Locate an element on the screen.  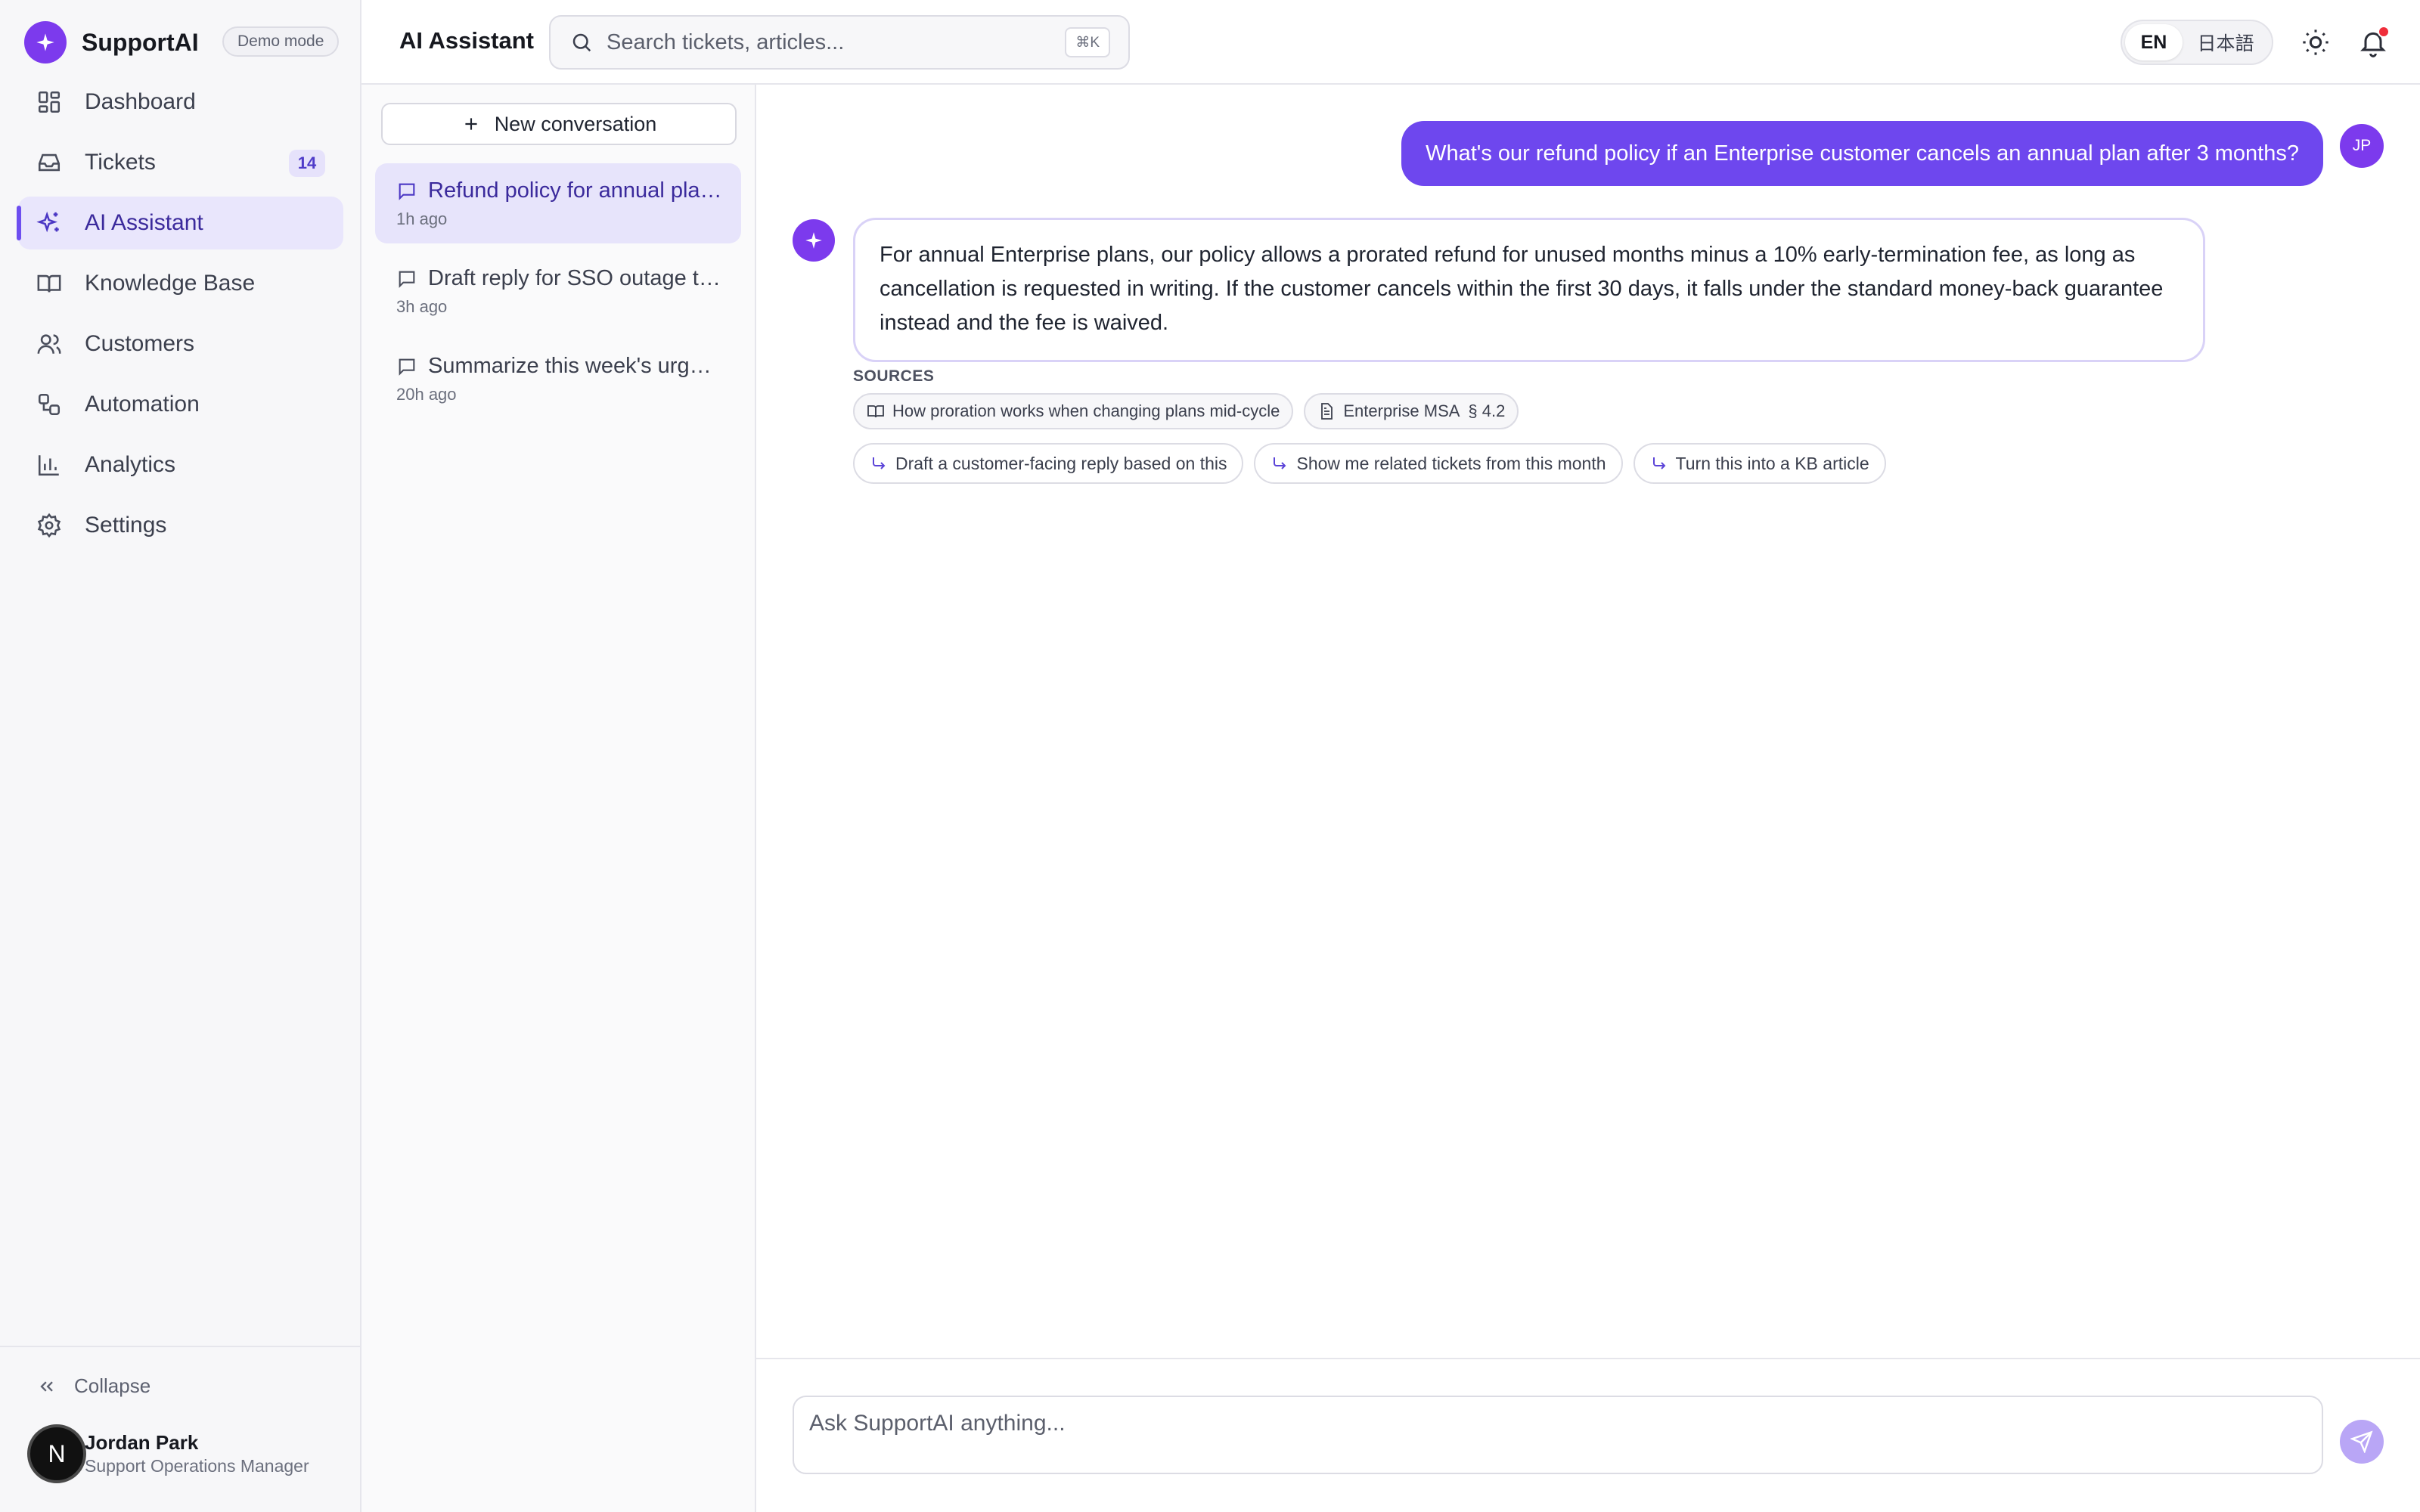
bar-chart-icon is located at coordinates (48, 465).